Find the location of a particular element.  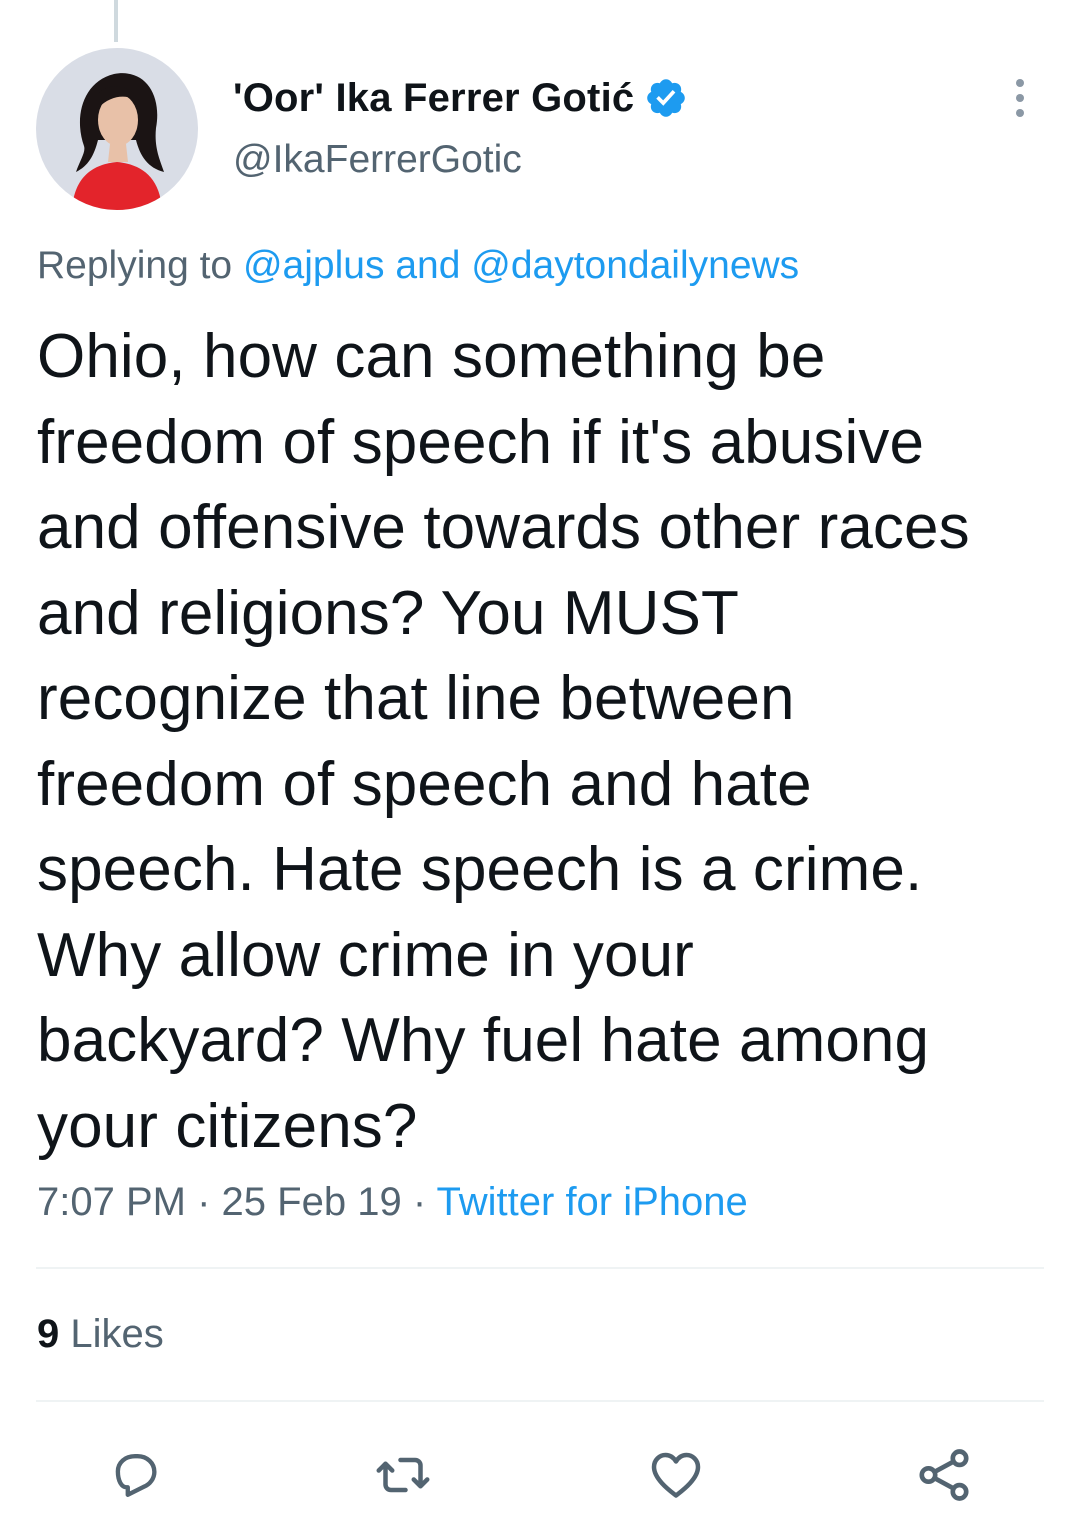

reply-button is located at coordinates (136, 1475).